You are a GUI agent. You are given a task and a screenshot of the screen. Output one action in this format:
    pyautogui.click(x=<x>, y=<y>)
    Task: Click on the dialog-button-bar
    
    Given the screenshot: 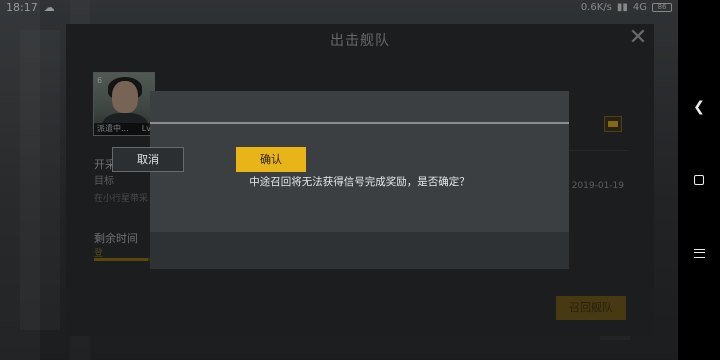 What is the action you would take?
    pyautogui.click(x=359, y=250)
    